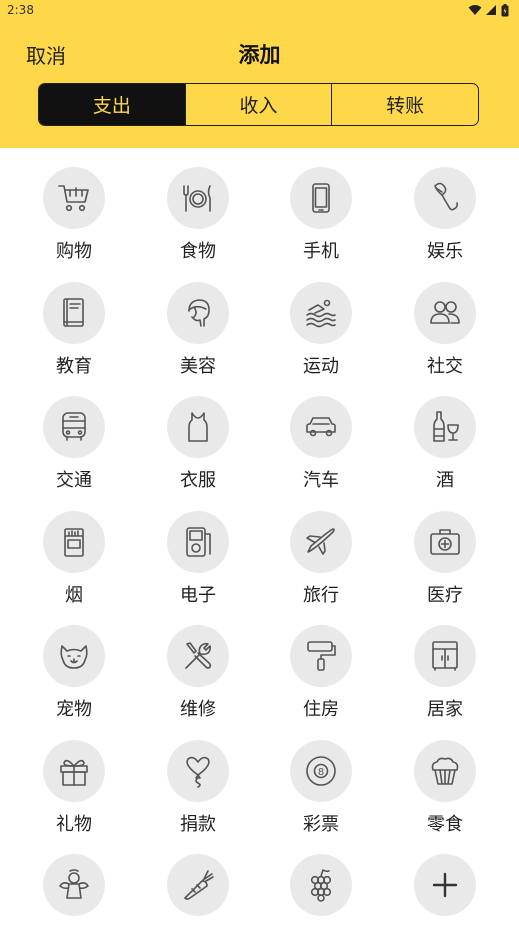 Image resolution: width=519 pixels, height=949 pixels. I want to click on tank-top-icon, so click(198, 427).